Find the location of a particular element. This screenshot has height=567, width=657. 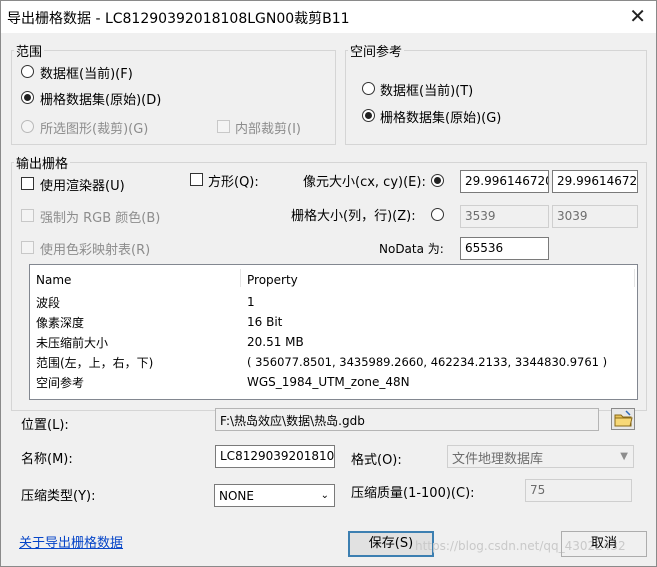

extent-data-frame-radio is located at coordinates (27, 71).